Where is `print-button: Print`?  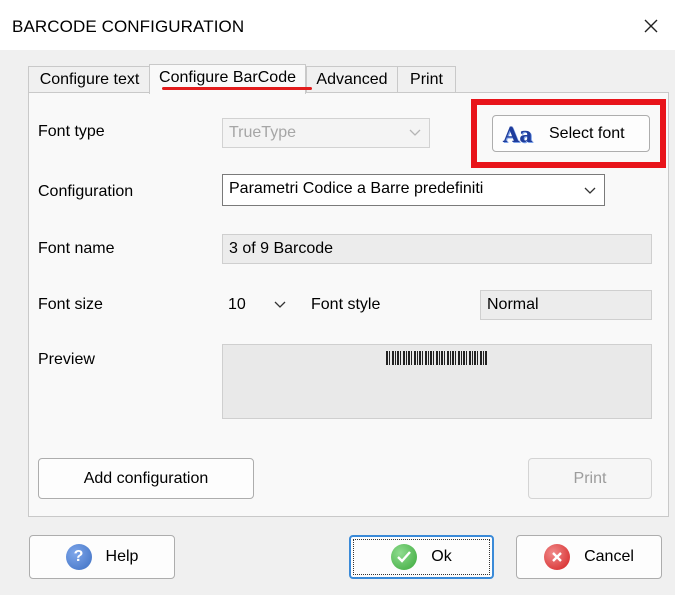 print-button: Print is located at coordinates (590, 478).